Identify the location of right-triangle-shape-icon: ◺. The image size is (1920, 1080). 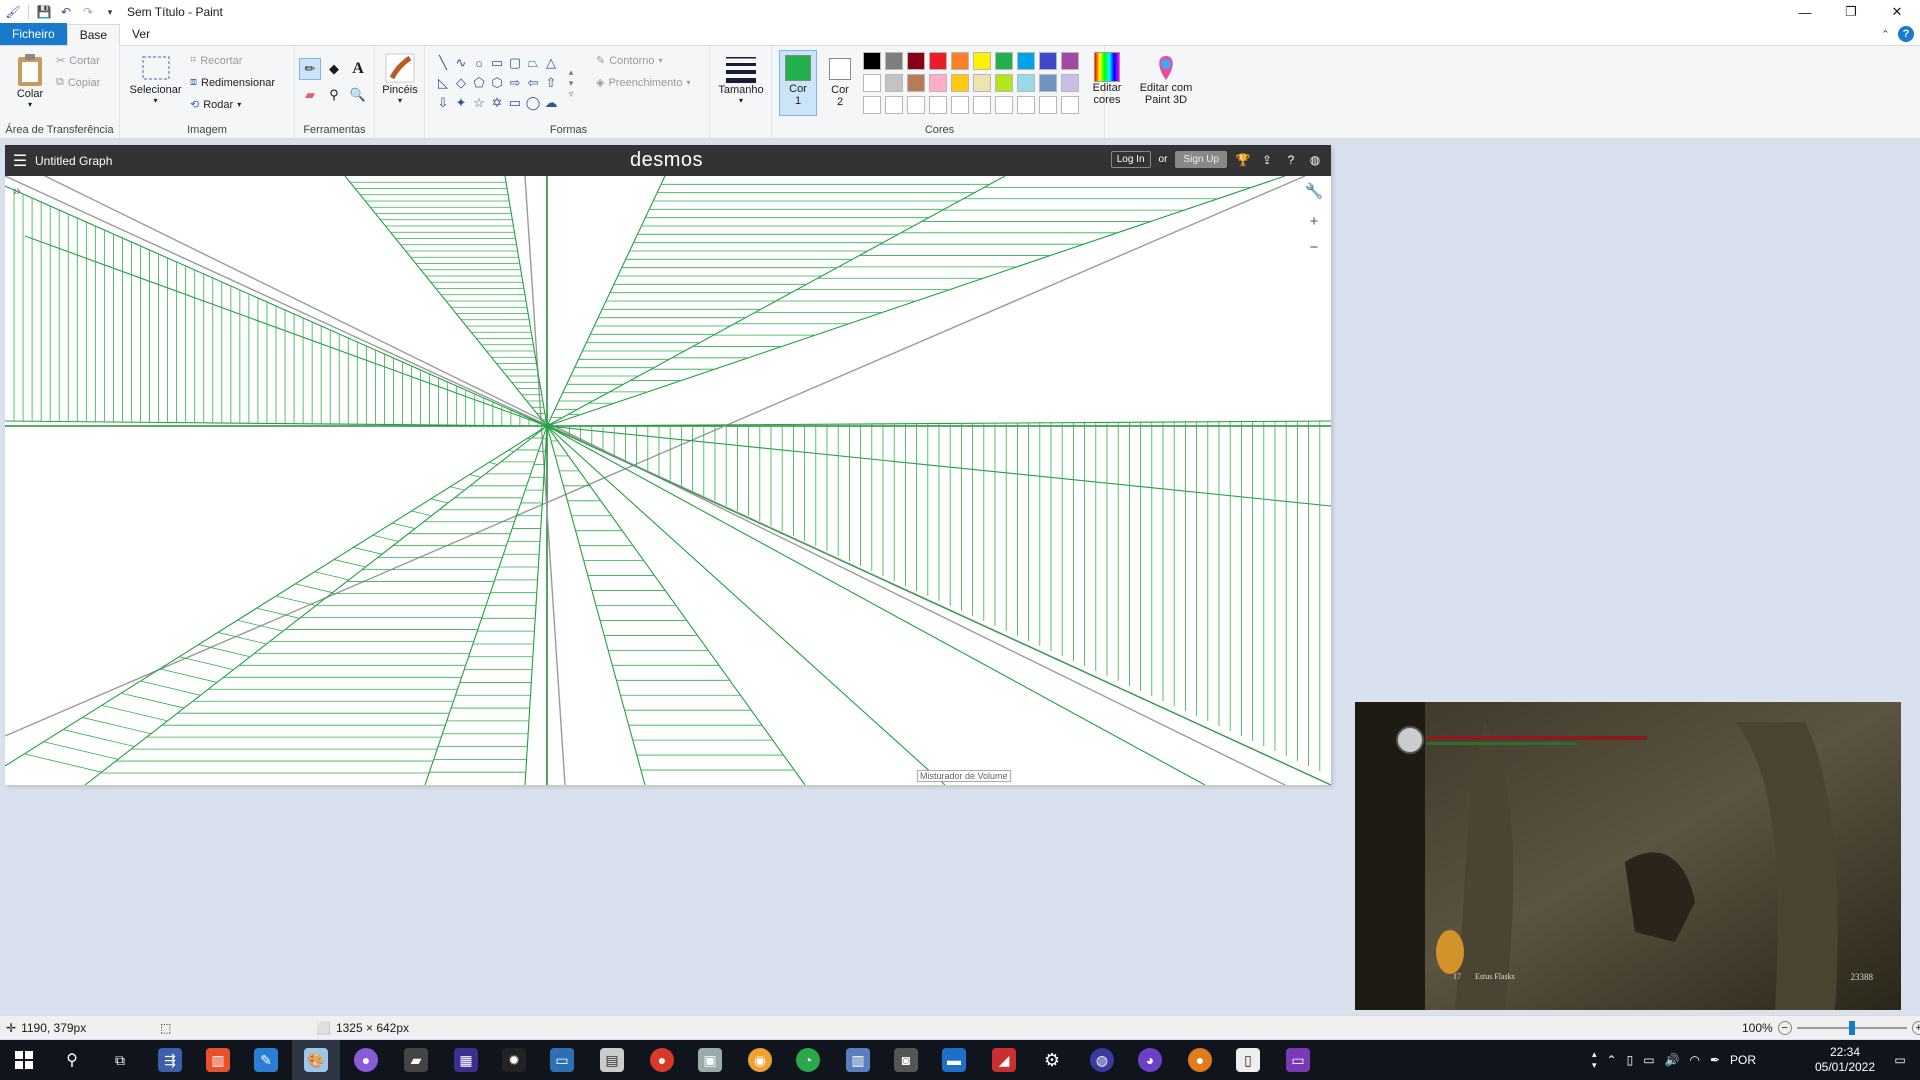
(443, 83).